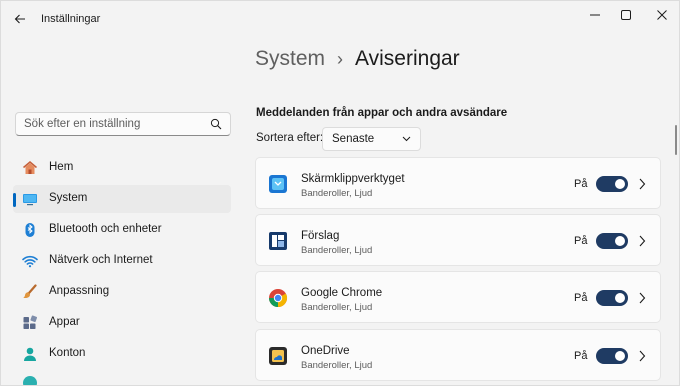 Image resolution: width=680 pixels, height=386 pixels. Describe the element at coordinates (82, 124) in the screenshot. I see `search-placeholder: Sök efter en inställning` at that location.